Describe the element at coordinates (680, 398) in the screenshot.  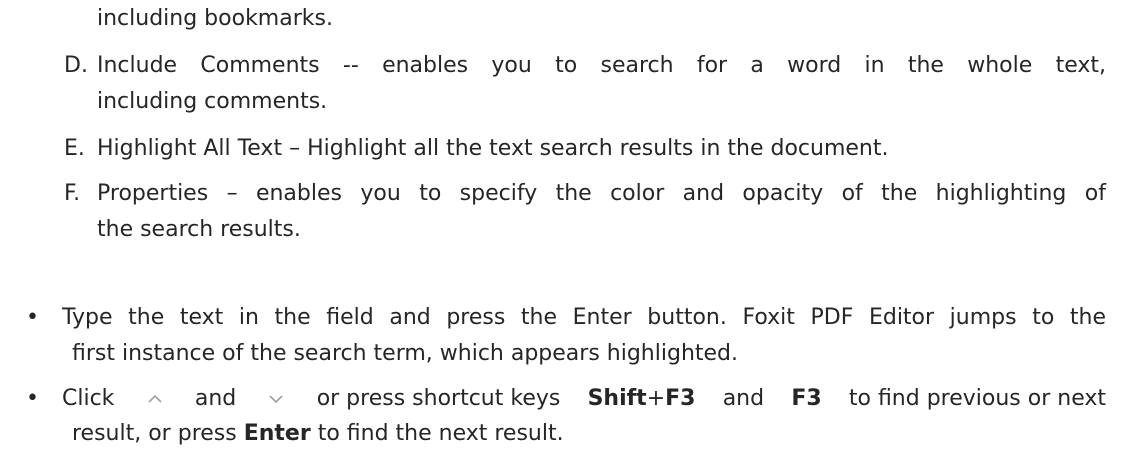
I see `key-f3-a: F3` at that location.